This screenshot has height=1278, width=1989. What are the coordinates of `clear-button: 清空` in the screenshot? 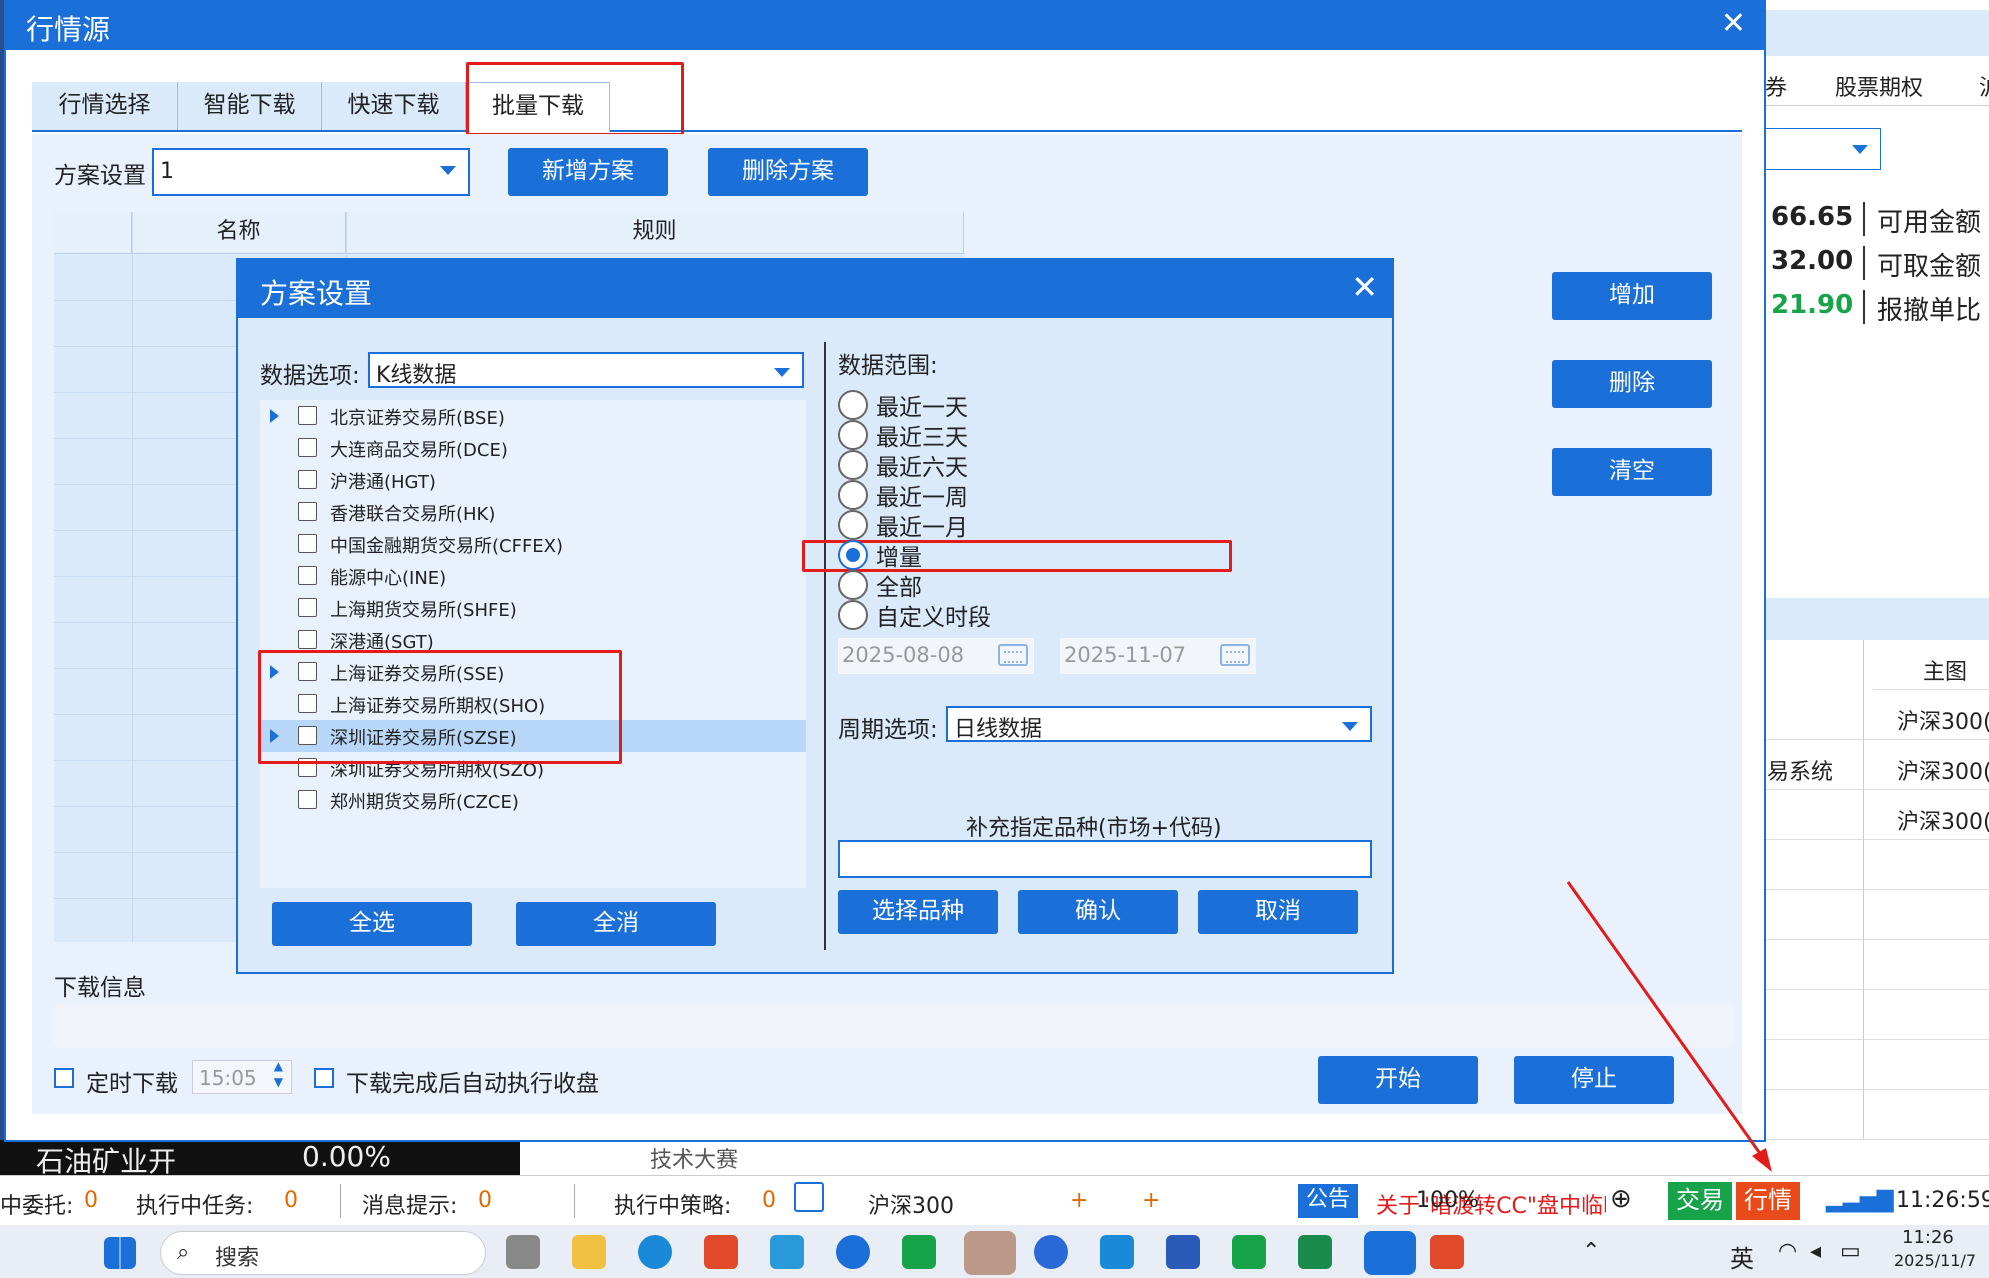 It's located at (1632, 472).